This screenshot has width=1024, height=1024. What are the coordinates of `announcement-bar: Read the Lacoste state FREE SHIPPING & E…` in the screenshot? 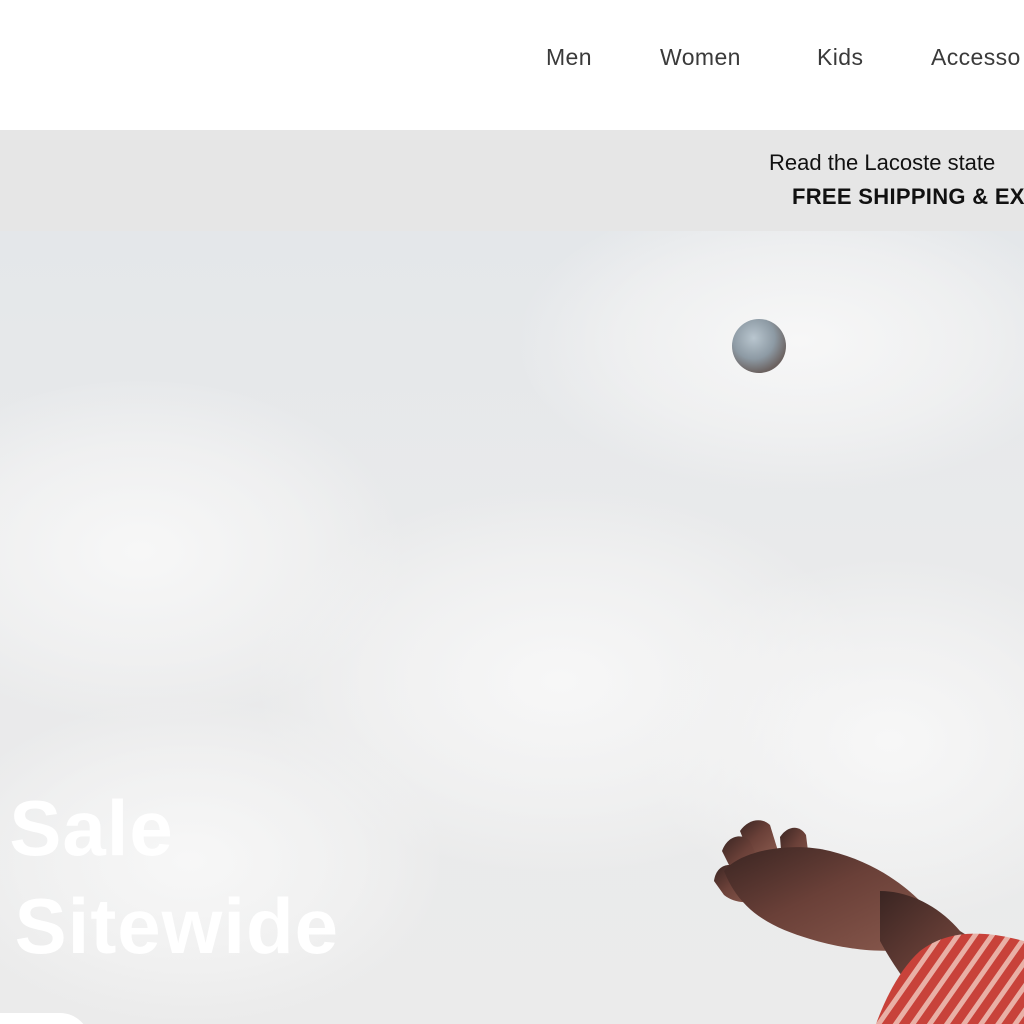 It's located at (512, 180).